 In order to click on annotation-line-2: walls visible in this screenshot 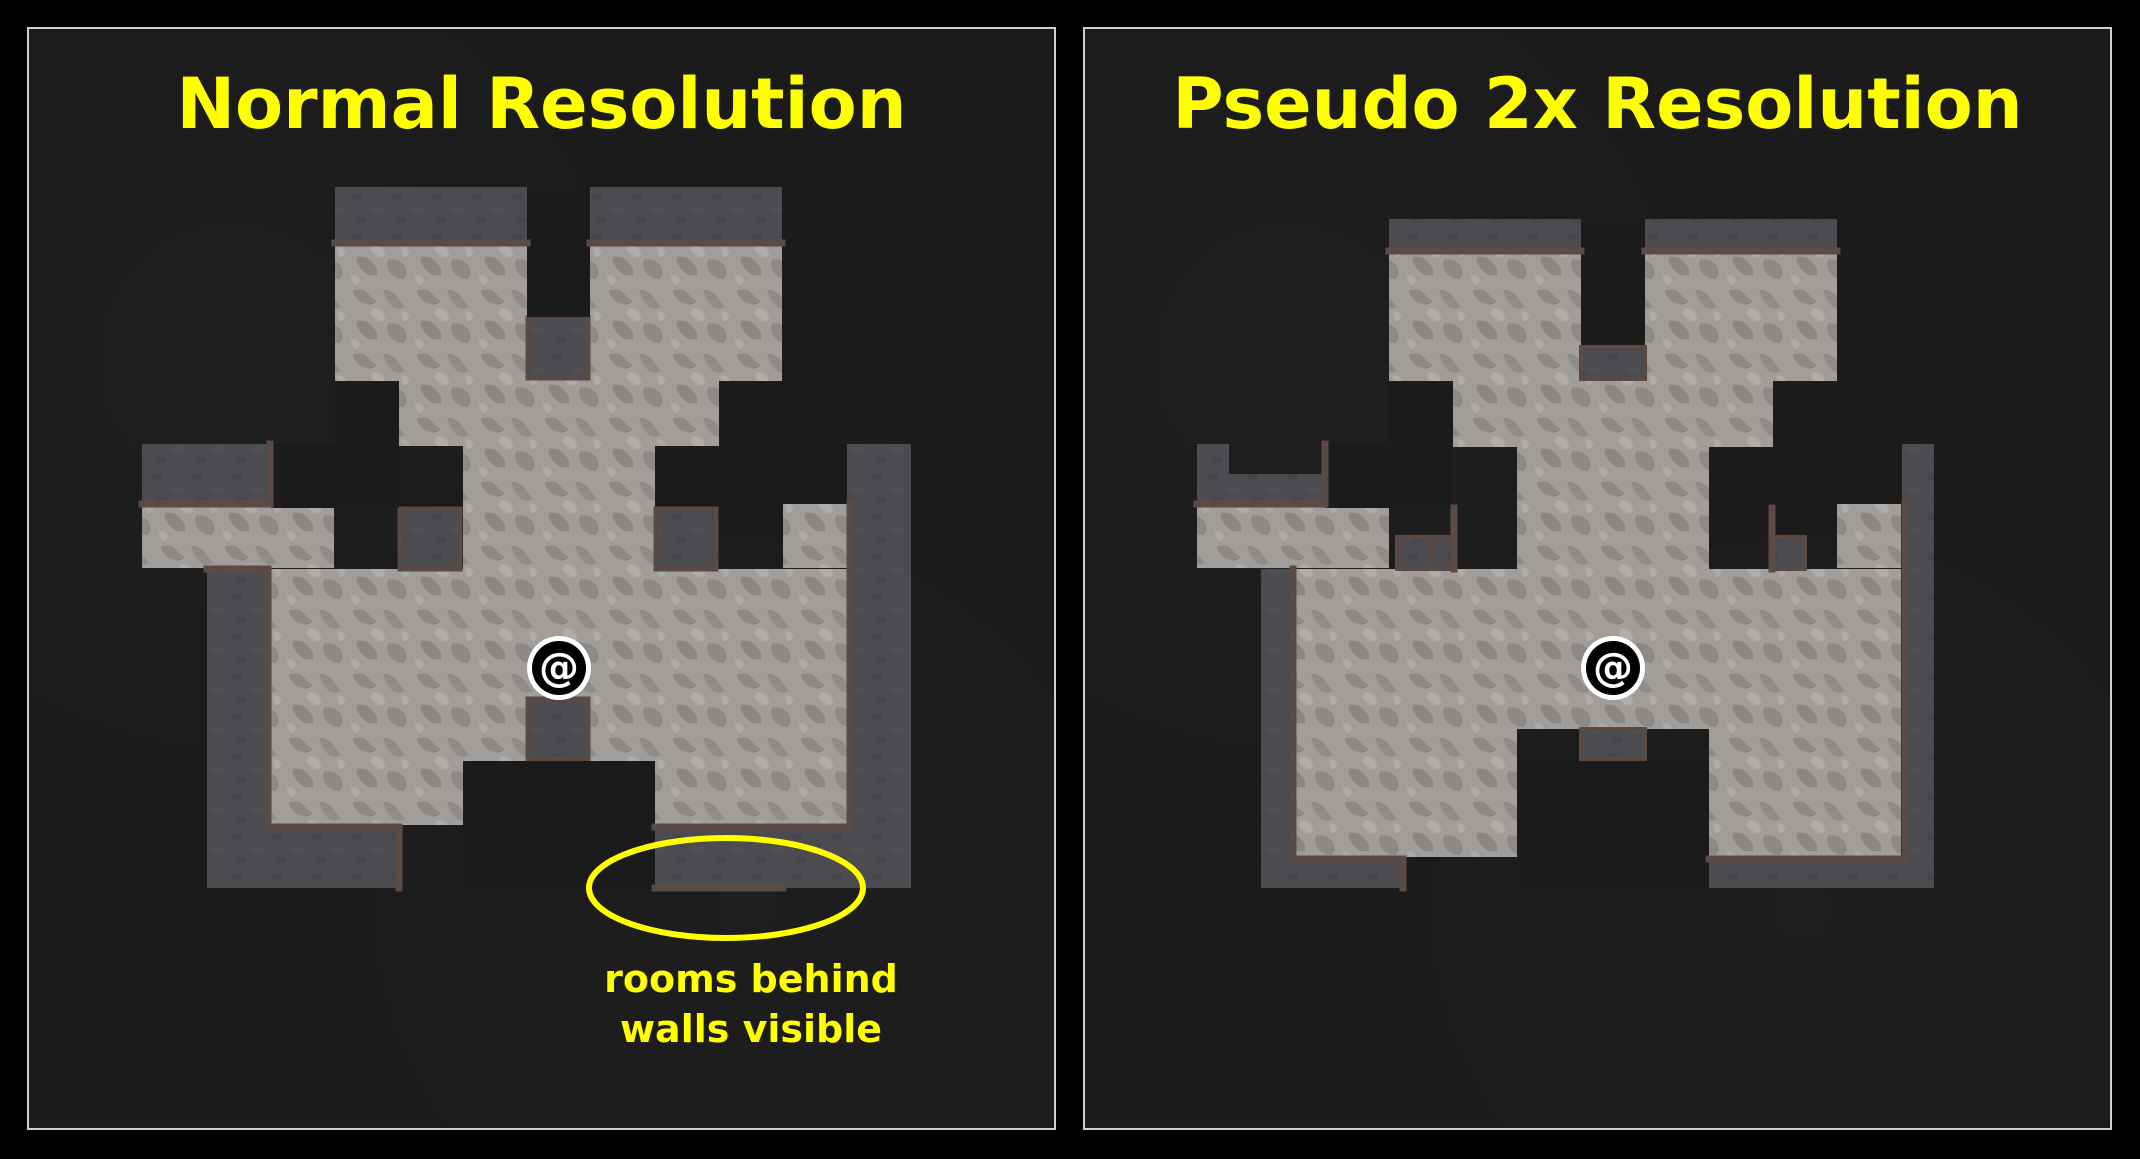, I will do `click(751, 1029)`.